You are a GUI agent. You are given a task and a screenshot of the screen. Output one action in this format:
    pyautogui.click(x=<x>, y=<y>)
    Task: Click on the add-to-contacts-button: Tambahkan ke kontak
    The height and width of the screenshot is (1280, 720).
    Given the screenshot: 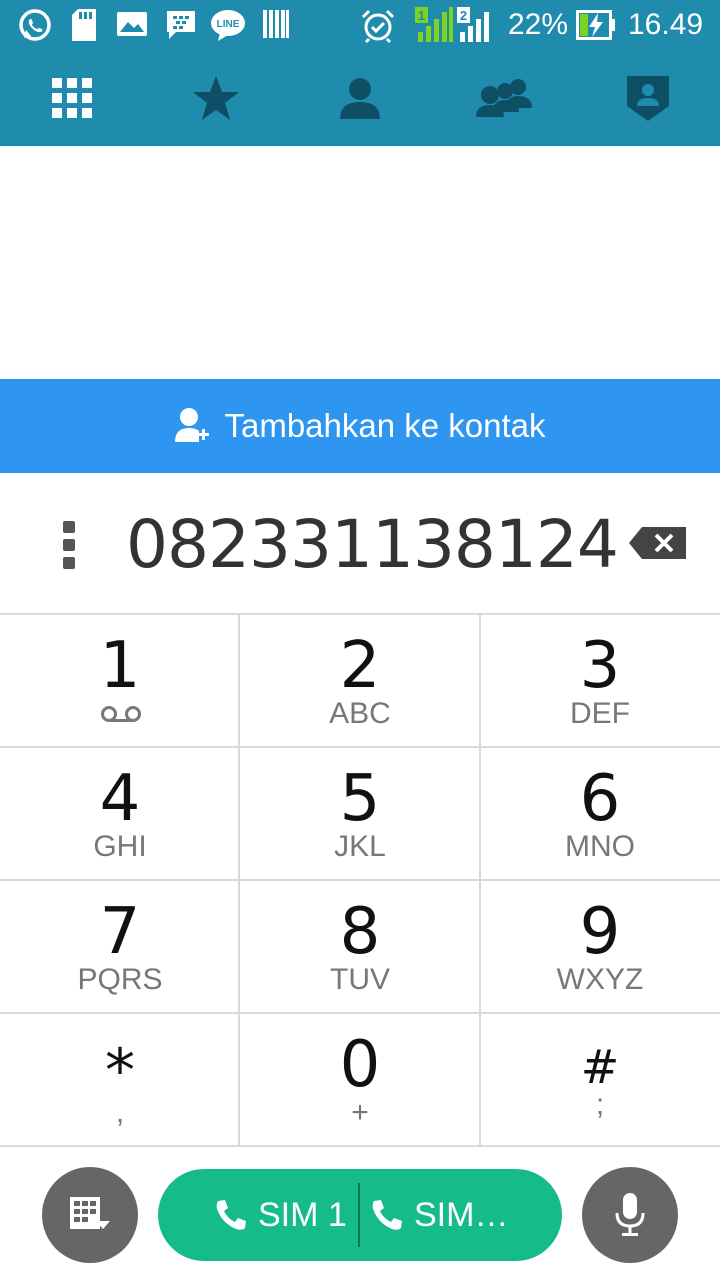 What is the action you would take?
    pyautogui.click(x=360, y=426)
    